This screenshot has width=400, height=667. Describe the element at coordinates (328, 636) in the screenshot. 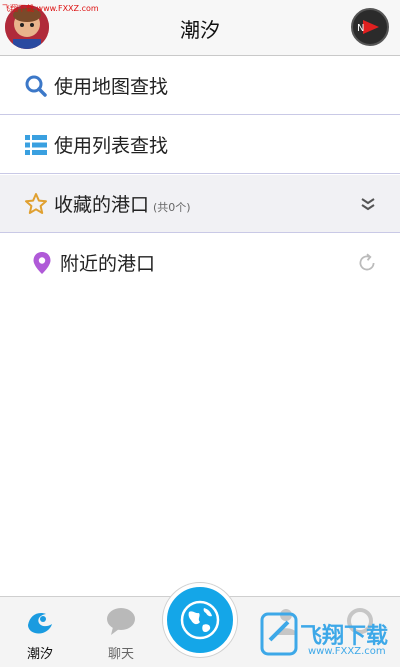

I see `watermark-logo: 飞翔下载 www.FXXZ.com` at that location.